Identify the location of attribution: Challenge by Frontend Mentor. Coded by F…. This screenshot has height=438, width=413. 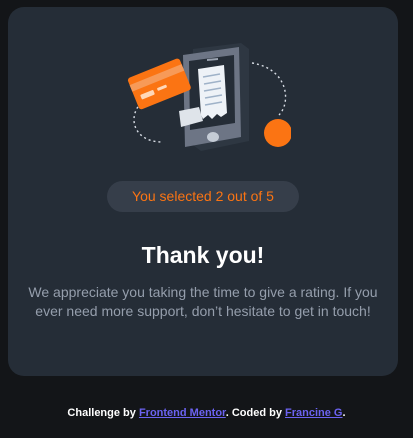
(206, 413).